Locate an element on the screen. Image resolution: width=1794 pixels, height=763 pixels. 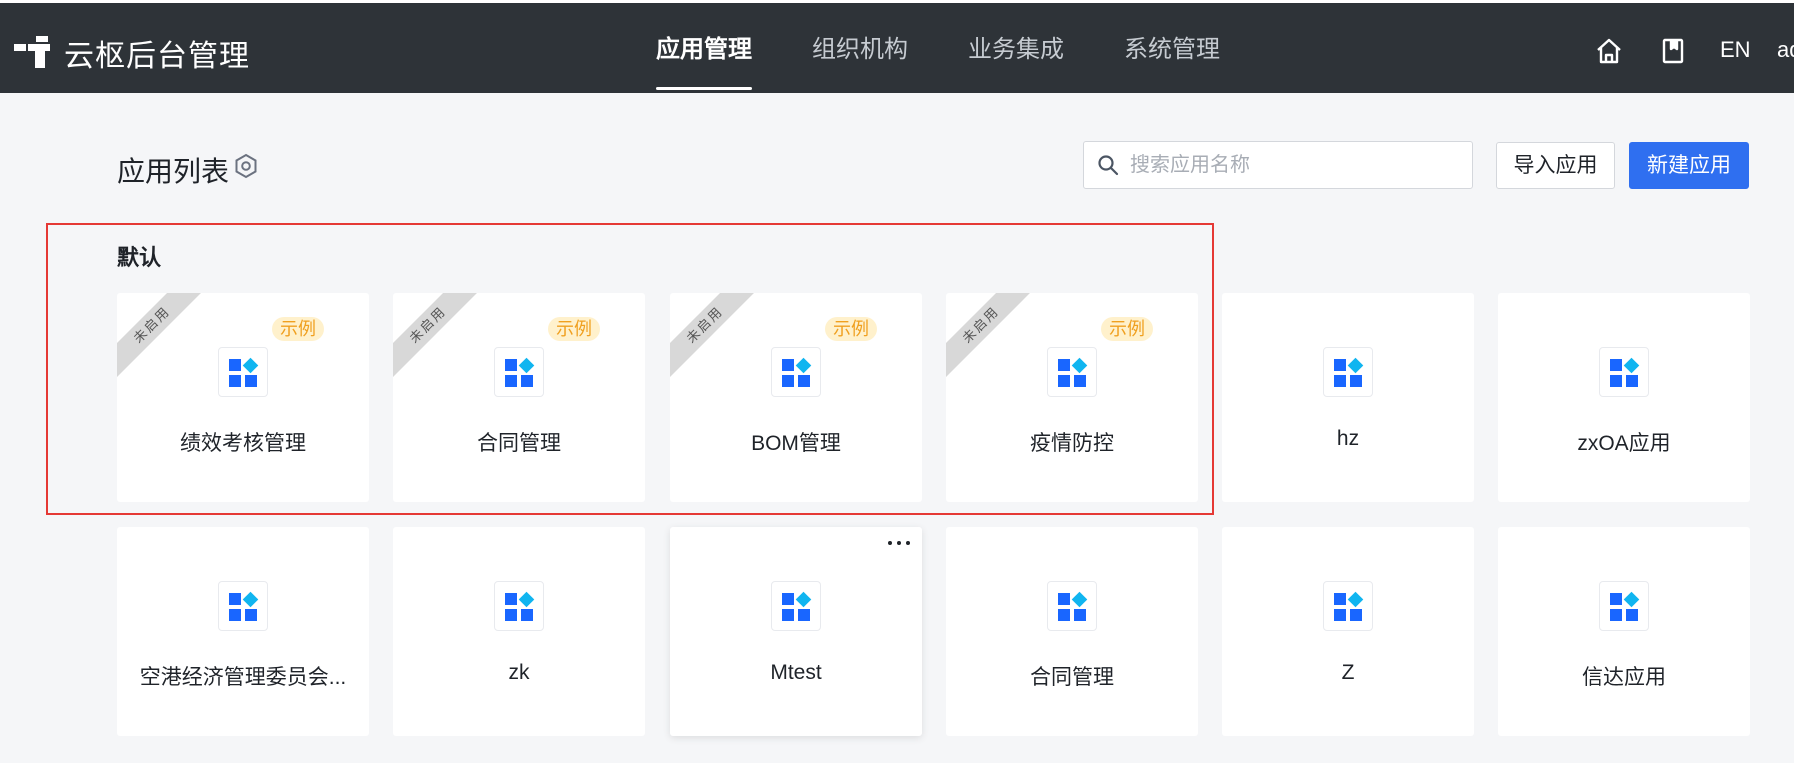
import-app-button: 导入应用 is located at coordinates (1555, 165).